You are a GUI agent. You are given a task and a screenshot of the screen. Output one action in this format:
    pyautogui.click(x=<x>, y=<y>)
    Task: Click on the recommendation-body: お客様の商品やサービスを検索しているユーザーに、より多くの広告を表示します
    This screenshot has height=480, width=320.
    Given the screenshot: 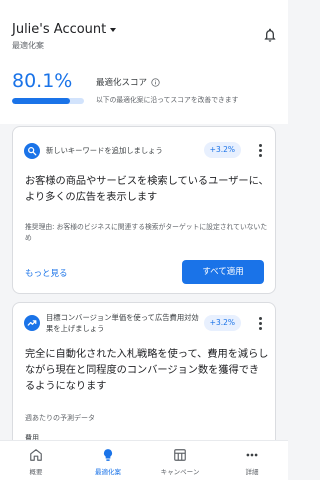 What is the action you would take?
    pyautogui.click(x=147, y=189)
    